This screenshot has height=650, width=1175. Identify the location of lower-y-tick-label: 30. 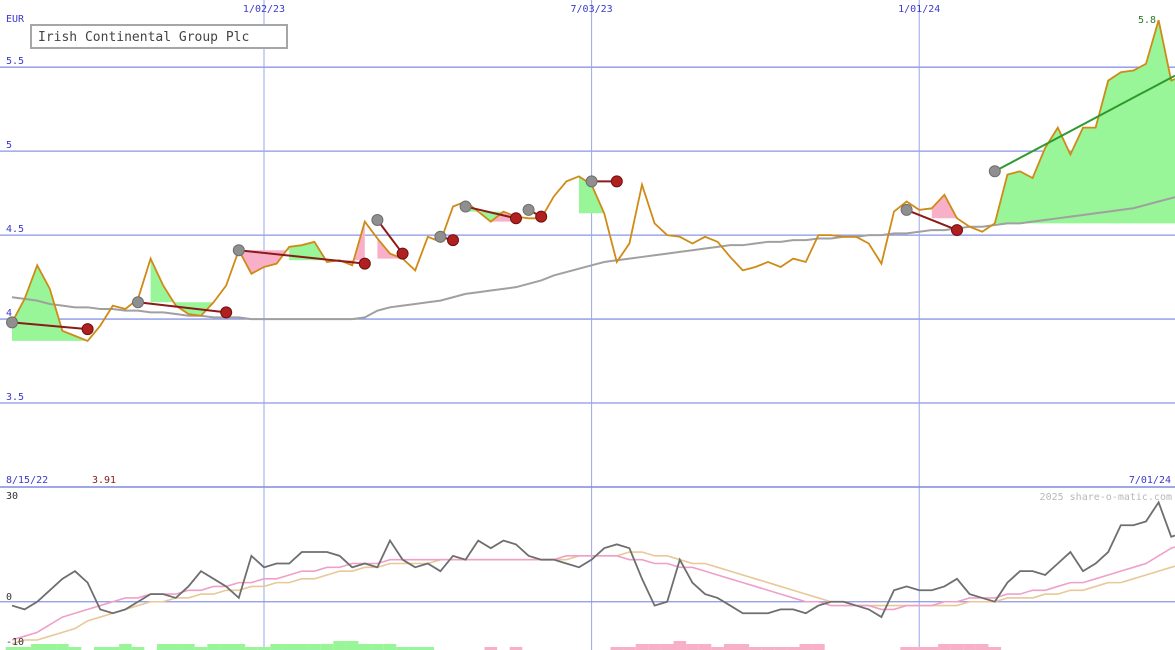
(12, 496).